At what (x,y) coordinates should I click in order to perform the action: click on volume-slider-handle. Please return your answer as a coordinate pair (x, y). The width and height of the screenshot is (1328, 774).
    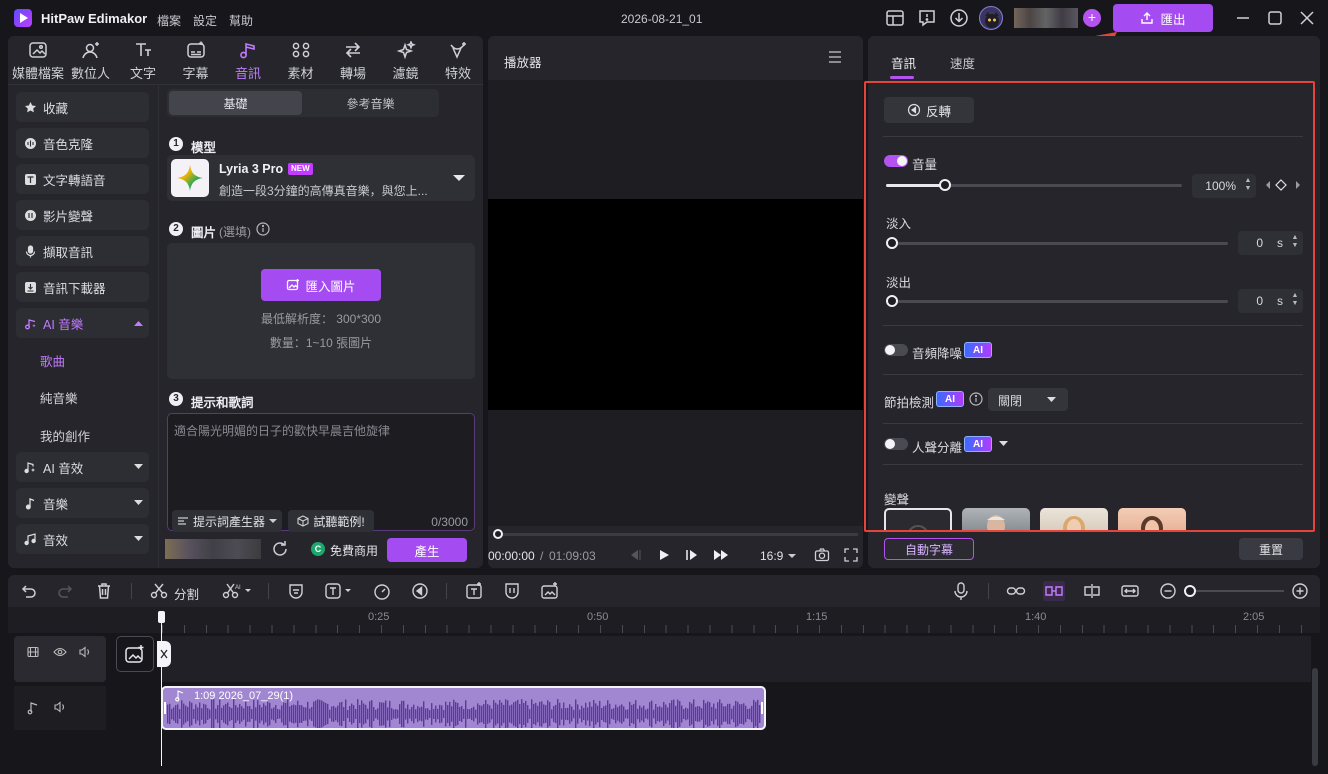
    Looking at the image, I should click on (945, 185).